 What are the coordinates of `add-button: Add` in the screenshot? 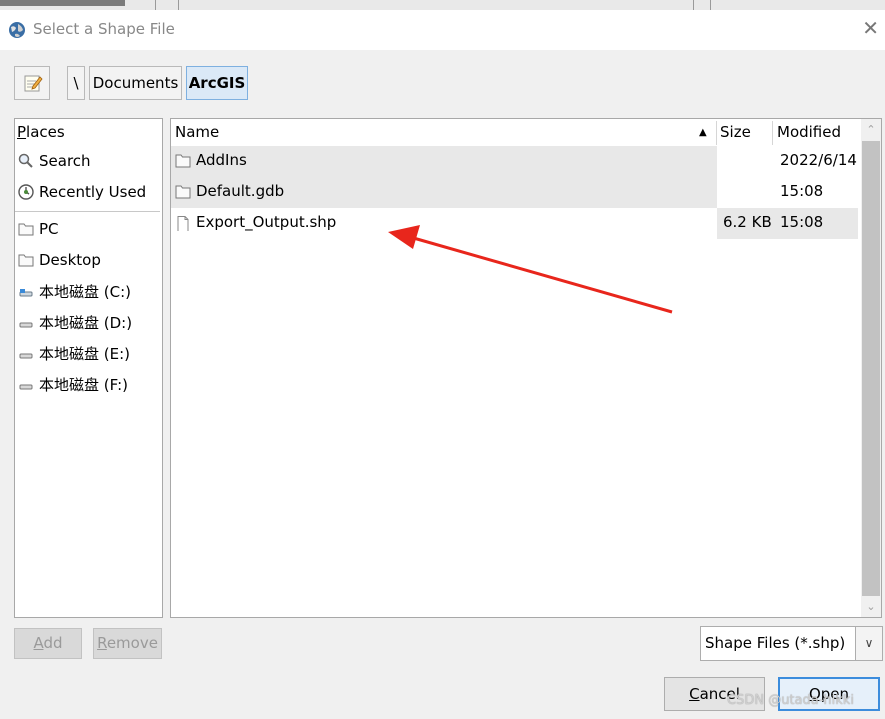 It's located at (48, 643).